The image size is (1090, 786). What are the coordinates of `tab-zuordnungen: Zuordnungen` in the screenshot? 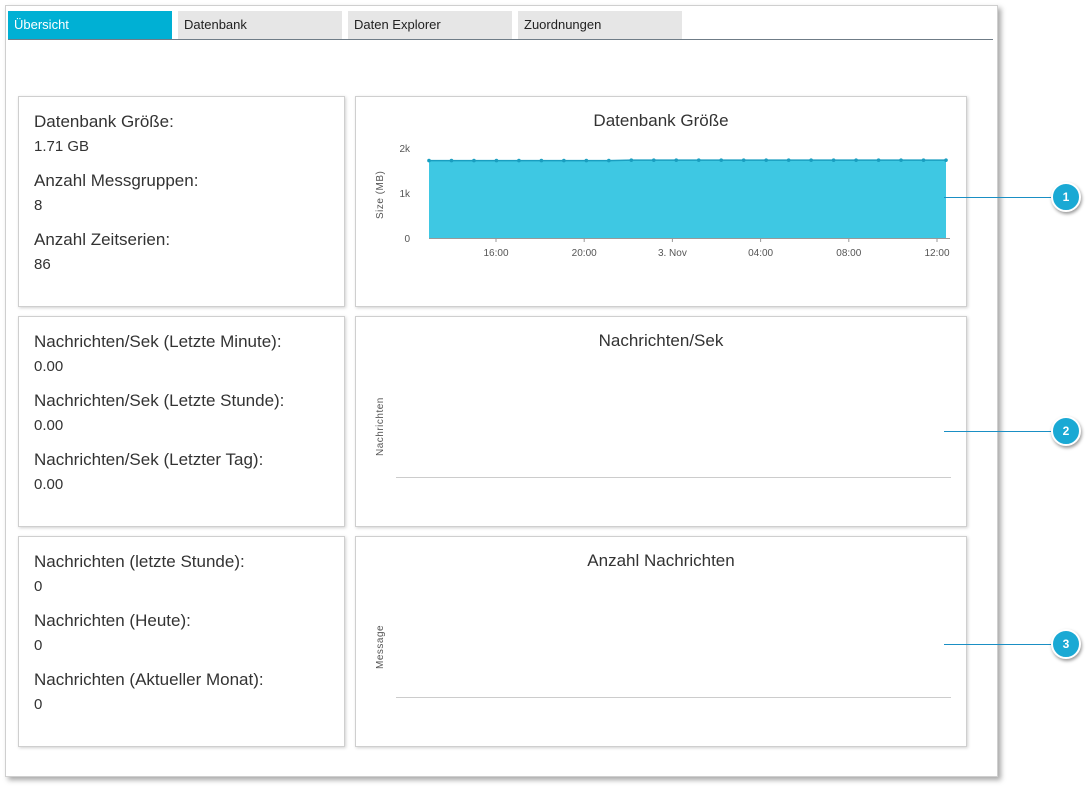 It's located at (600, 25).